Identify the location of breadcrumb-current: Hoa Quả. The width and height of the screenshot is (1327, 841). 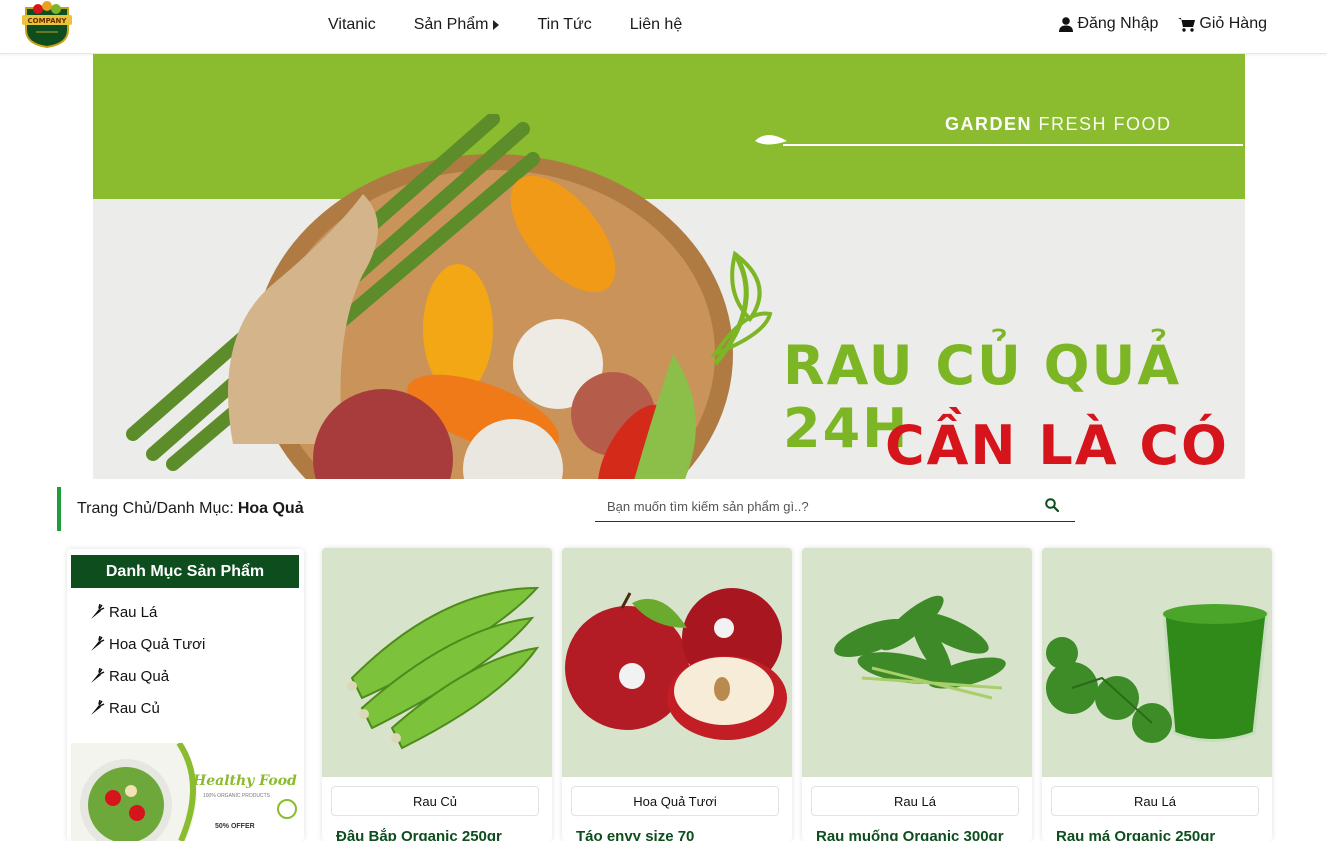
(270, 508).